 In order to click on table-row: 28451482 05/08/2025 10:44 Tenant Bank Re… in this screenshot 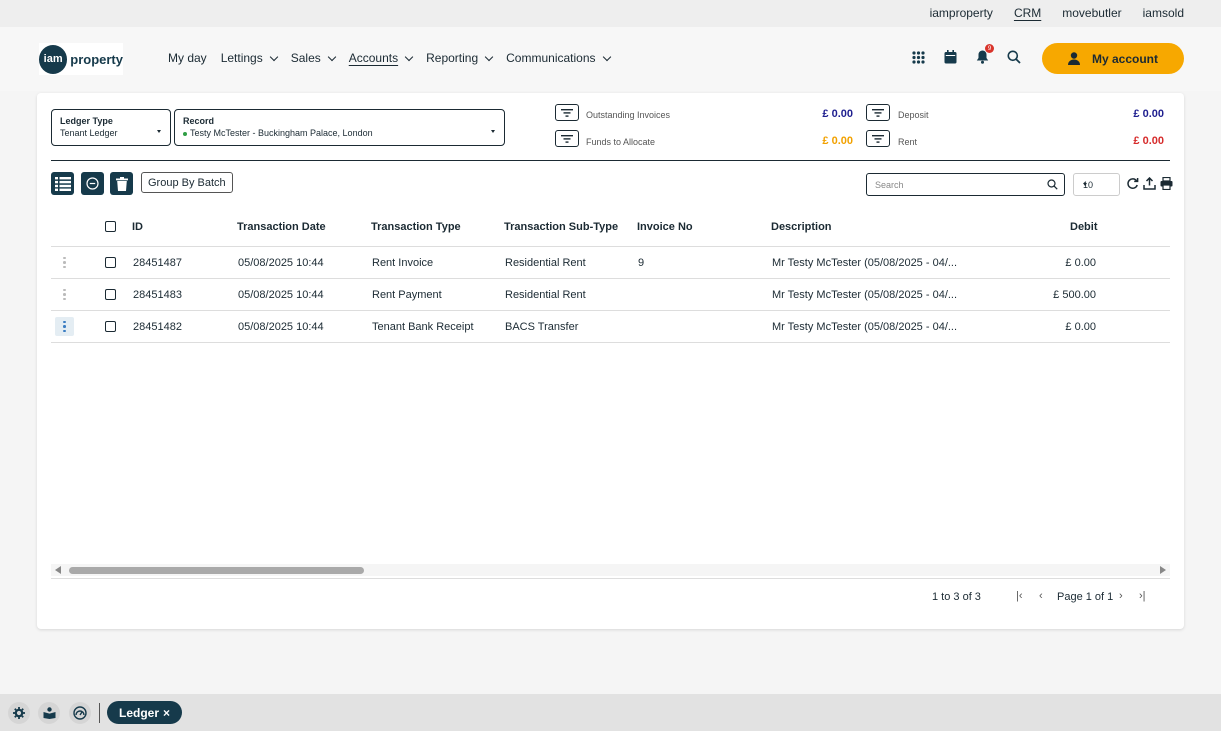, I will do `click(610, 327)`.